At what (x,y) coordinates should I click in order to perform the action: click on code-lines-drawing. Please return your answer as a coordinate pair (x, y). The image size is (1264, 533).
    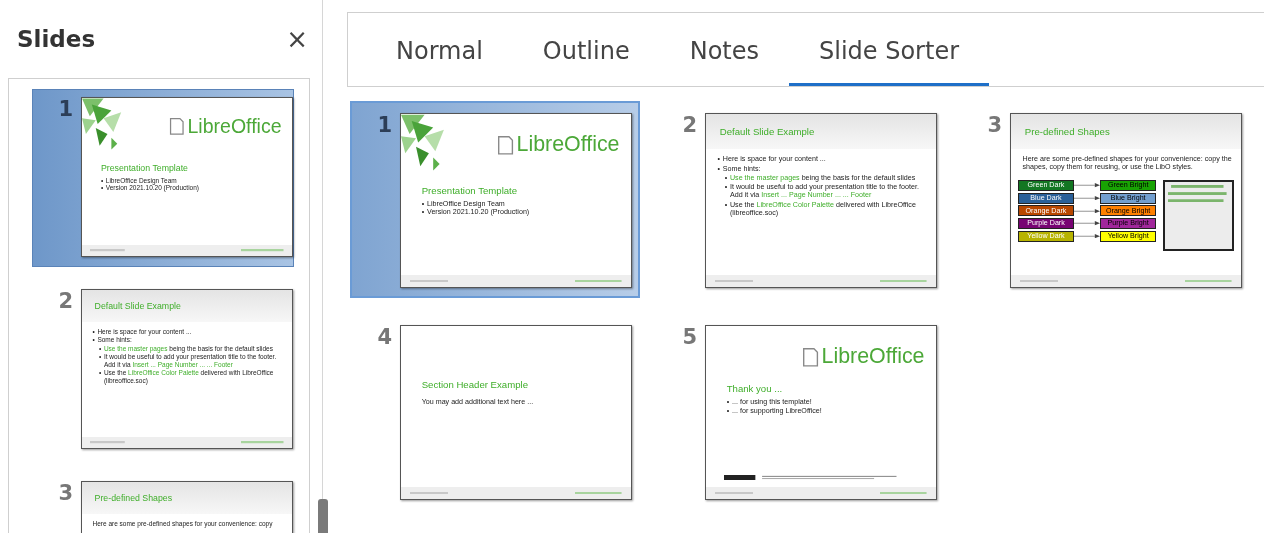
    Looking at the image, I should click on (1198, 193).